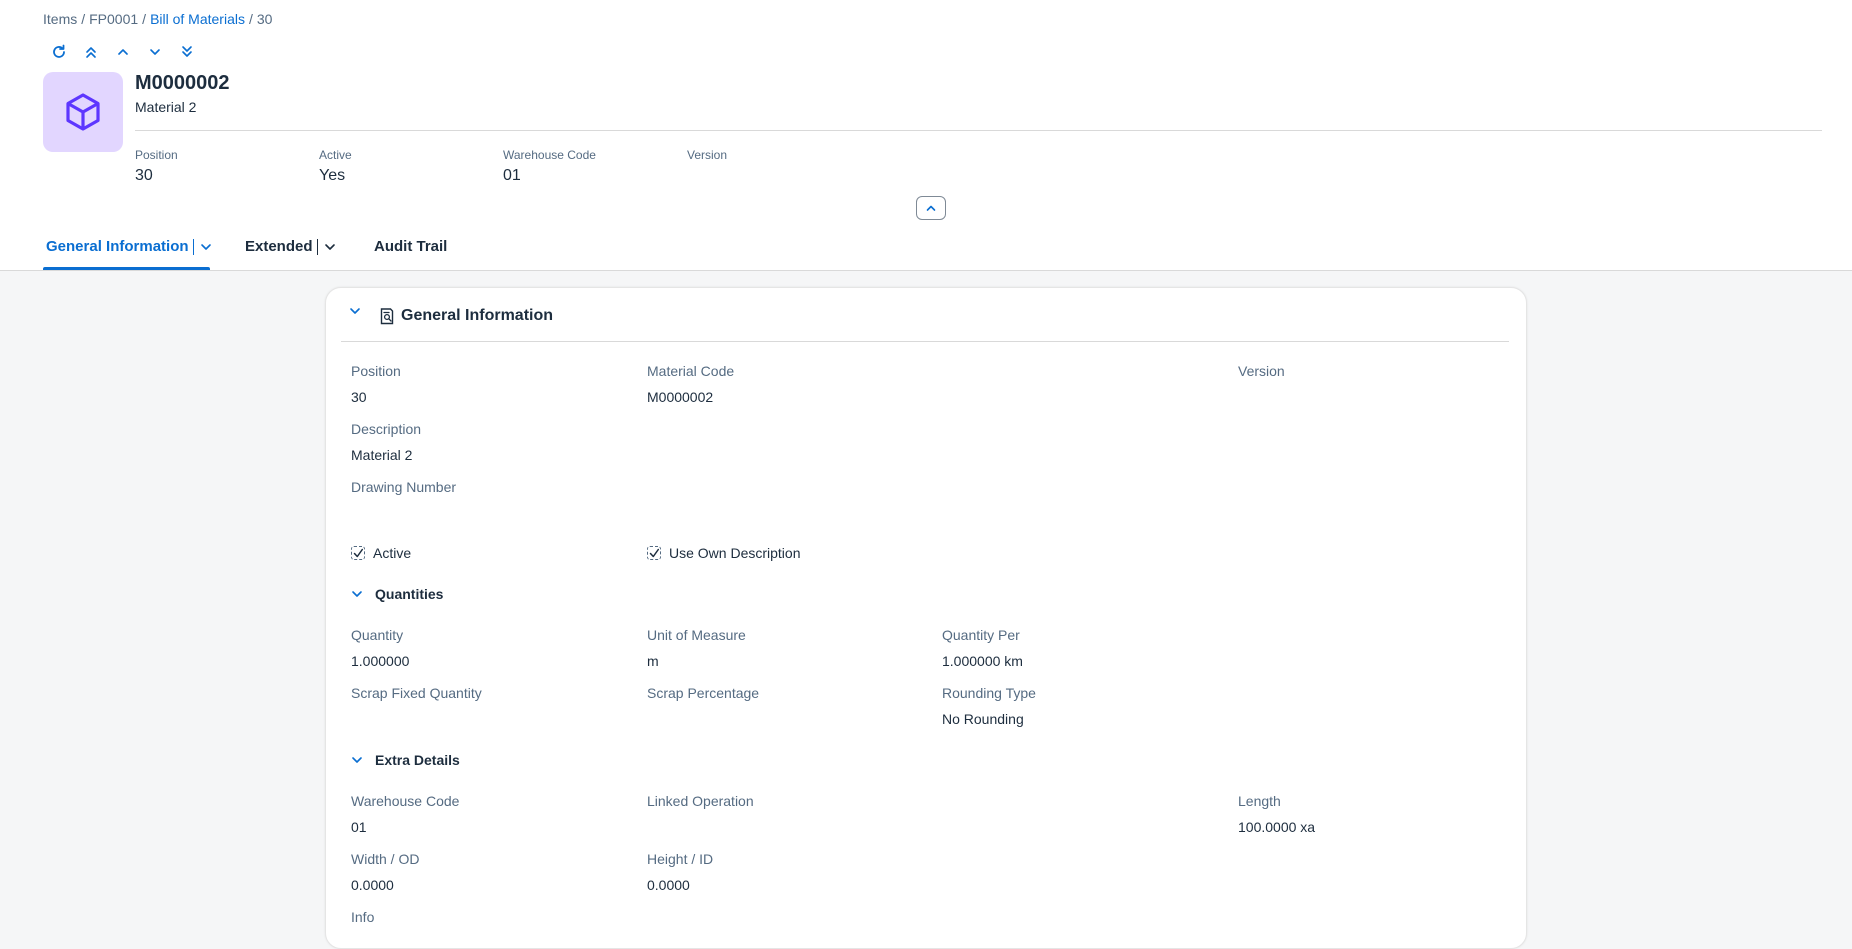  Describe the element at coordinates (680, 859) in the screenshot. I see `height-id-label: Height / ID` at that location.